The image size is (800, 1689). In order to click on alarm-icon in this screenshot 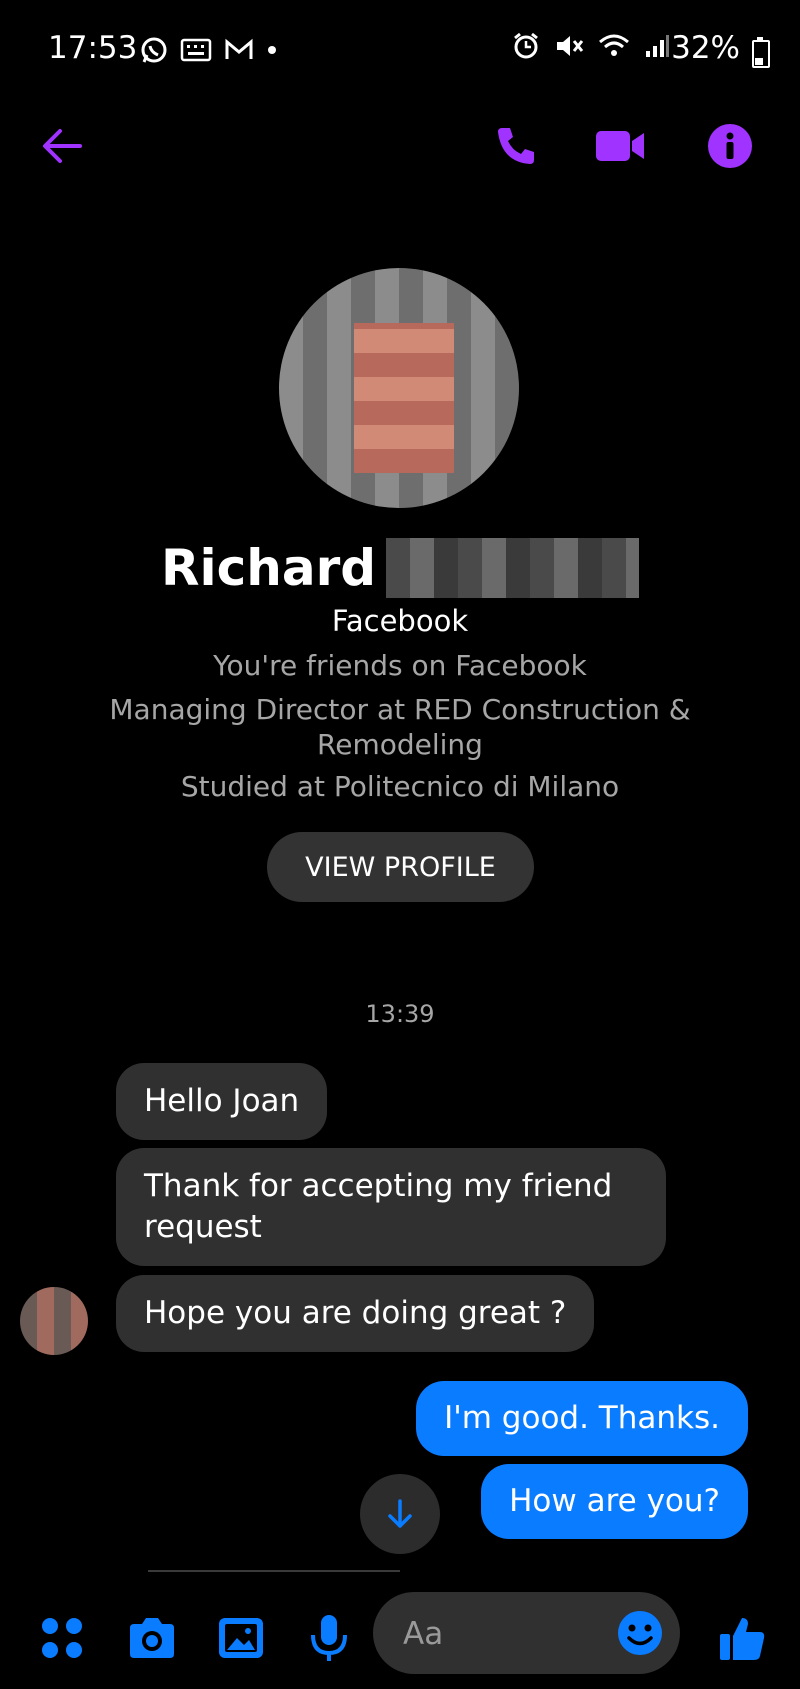, I will do `click(526, 45)`.